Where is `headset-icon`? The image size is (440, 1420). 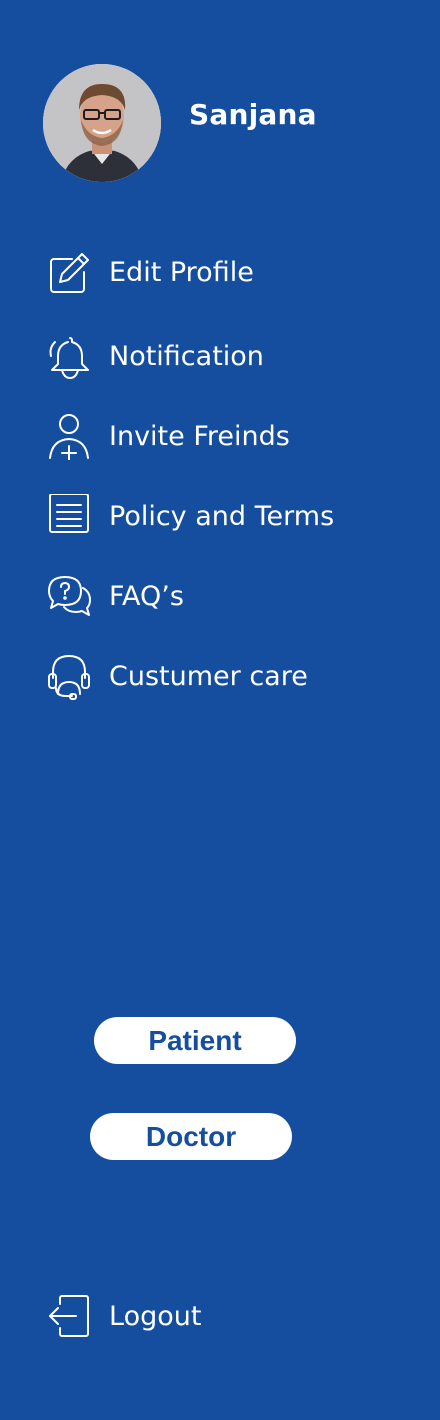 headset-icon is located at coordinates (69, 677).